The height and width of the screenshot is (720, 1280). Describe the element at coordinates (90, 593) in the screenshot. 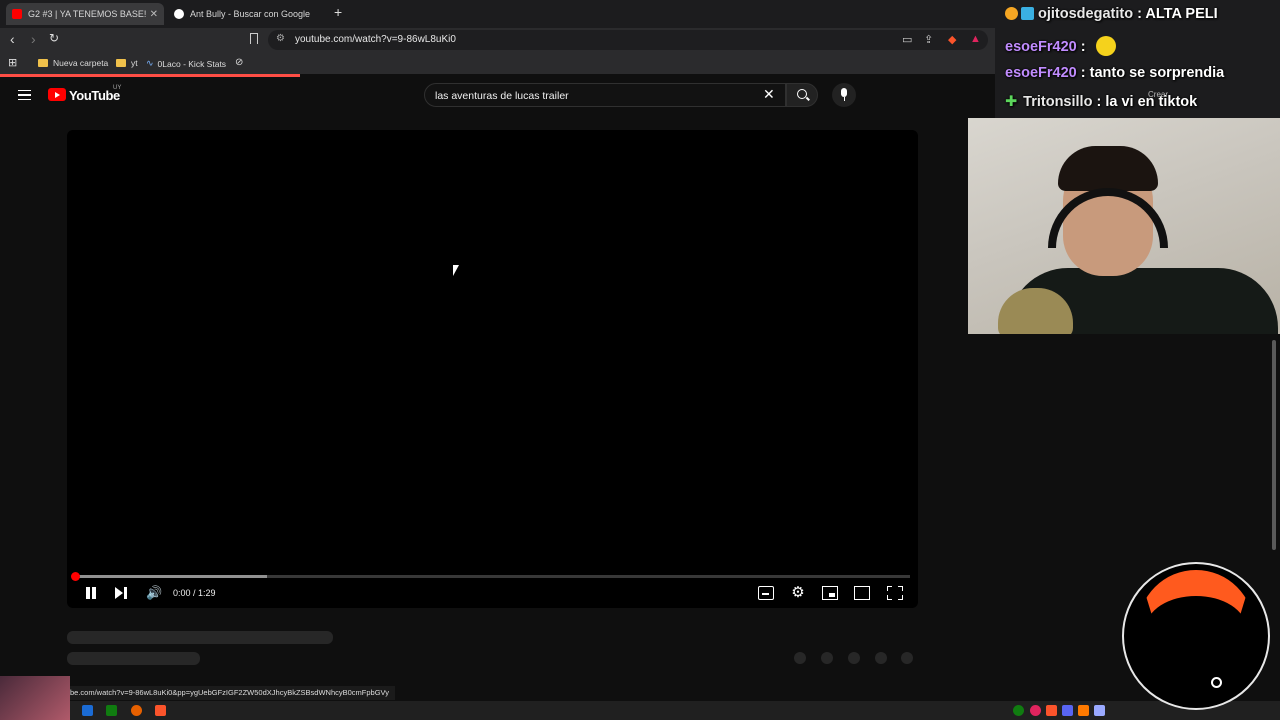

I see `pause-icon` at that location.